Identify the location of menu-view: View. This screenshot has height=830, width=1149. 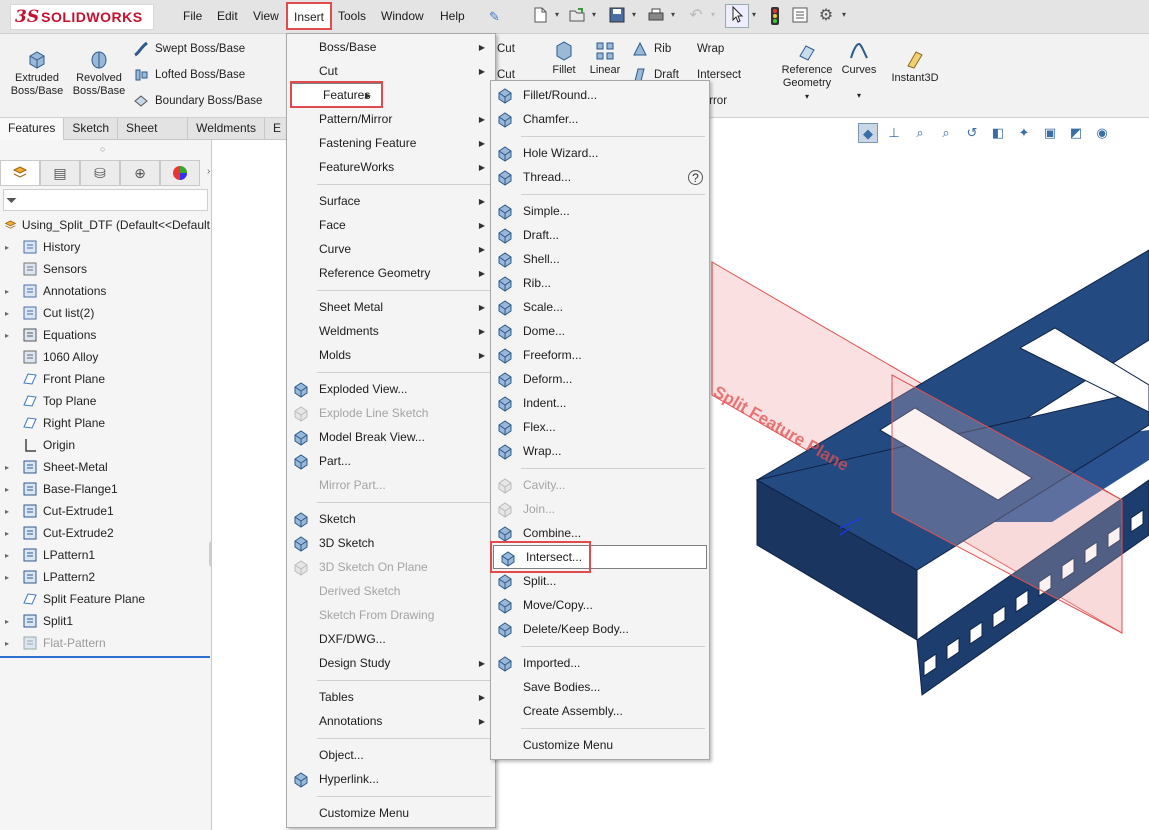
(266, 16).